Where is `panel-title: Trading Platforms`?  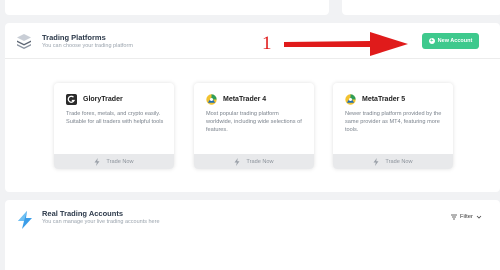
panel-title: Trading Platforms is located at coordinates (74, 37).